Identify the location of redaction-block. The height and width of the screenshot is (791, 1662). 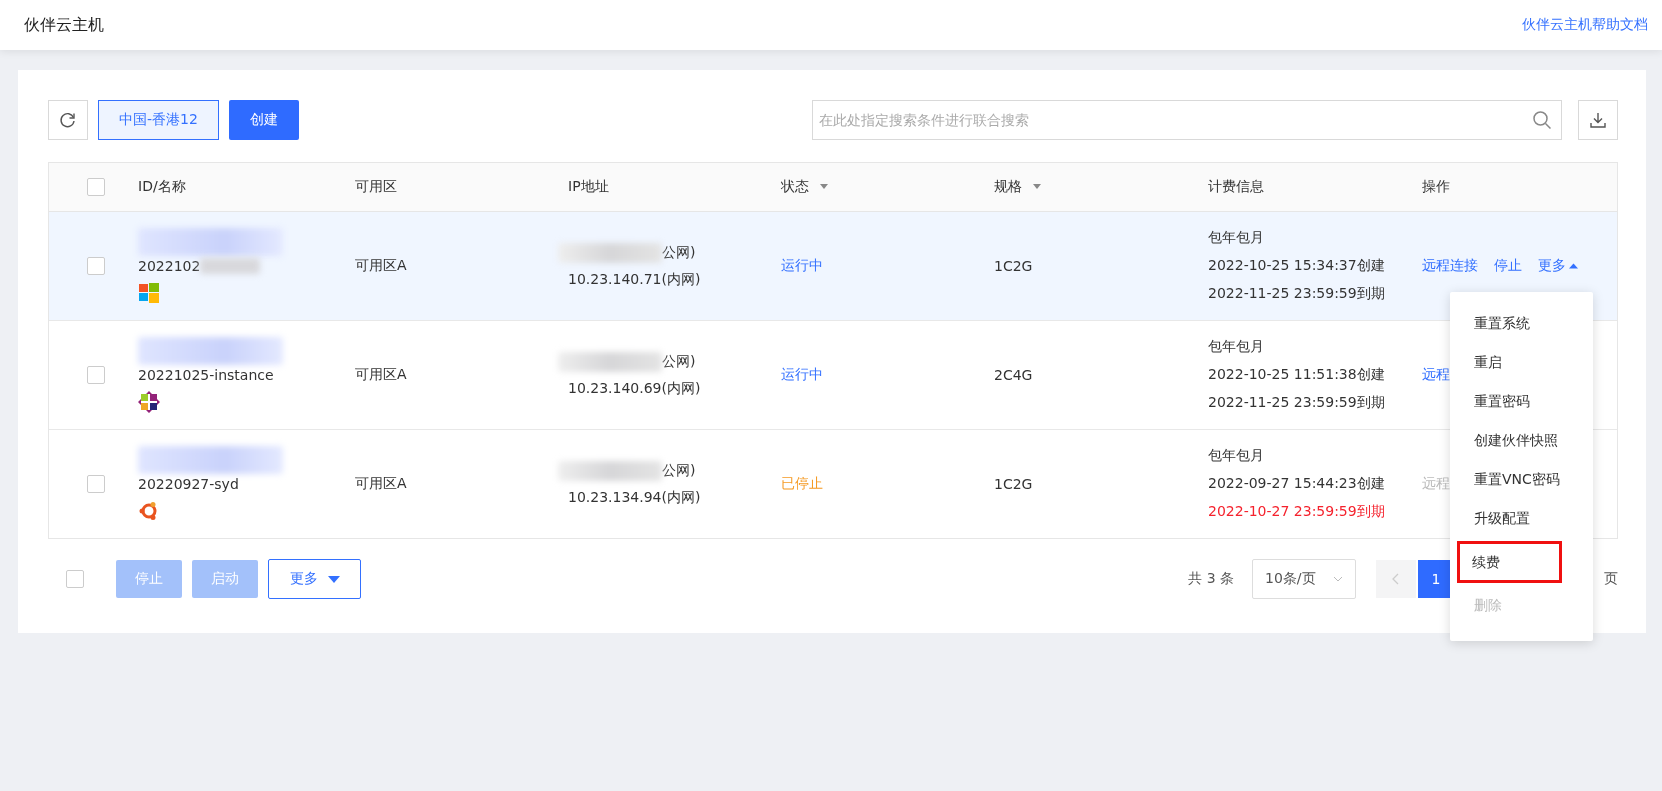
(230, 266).